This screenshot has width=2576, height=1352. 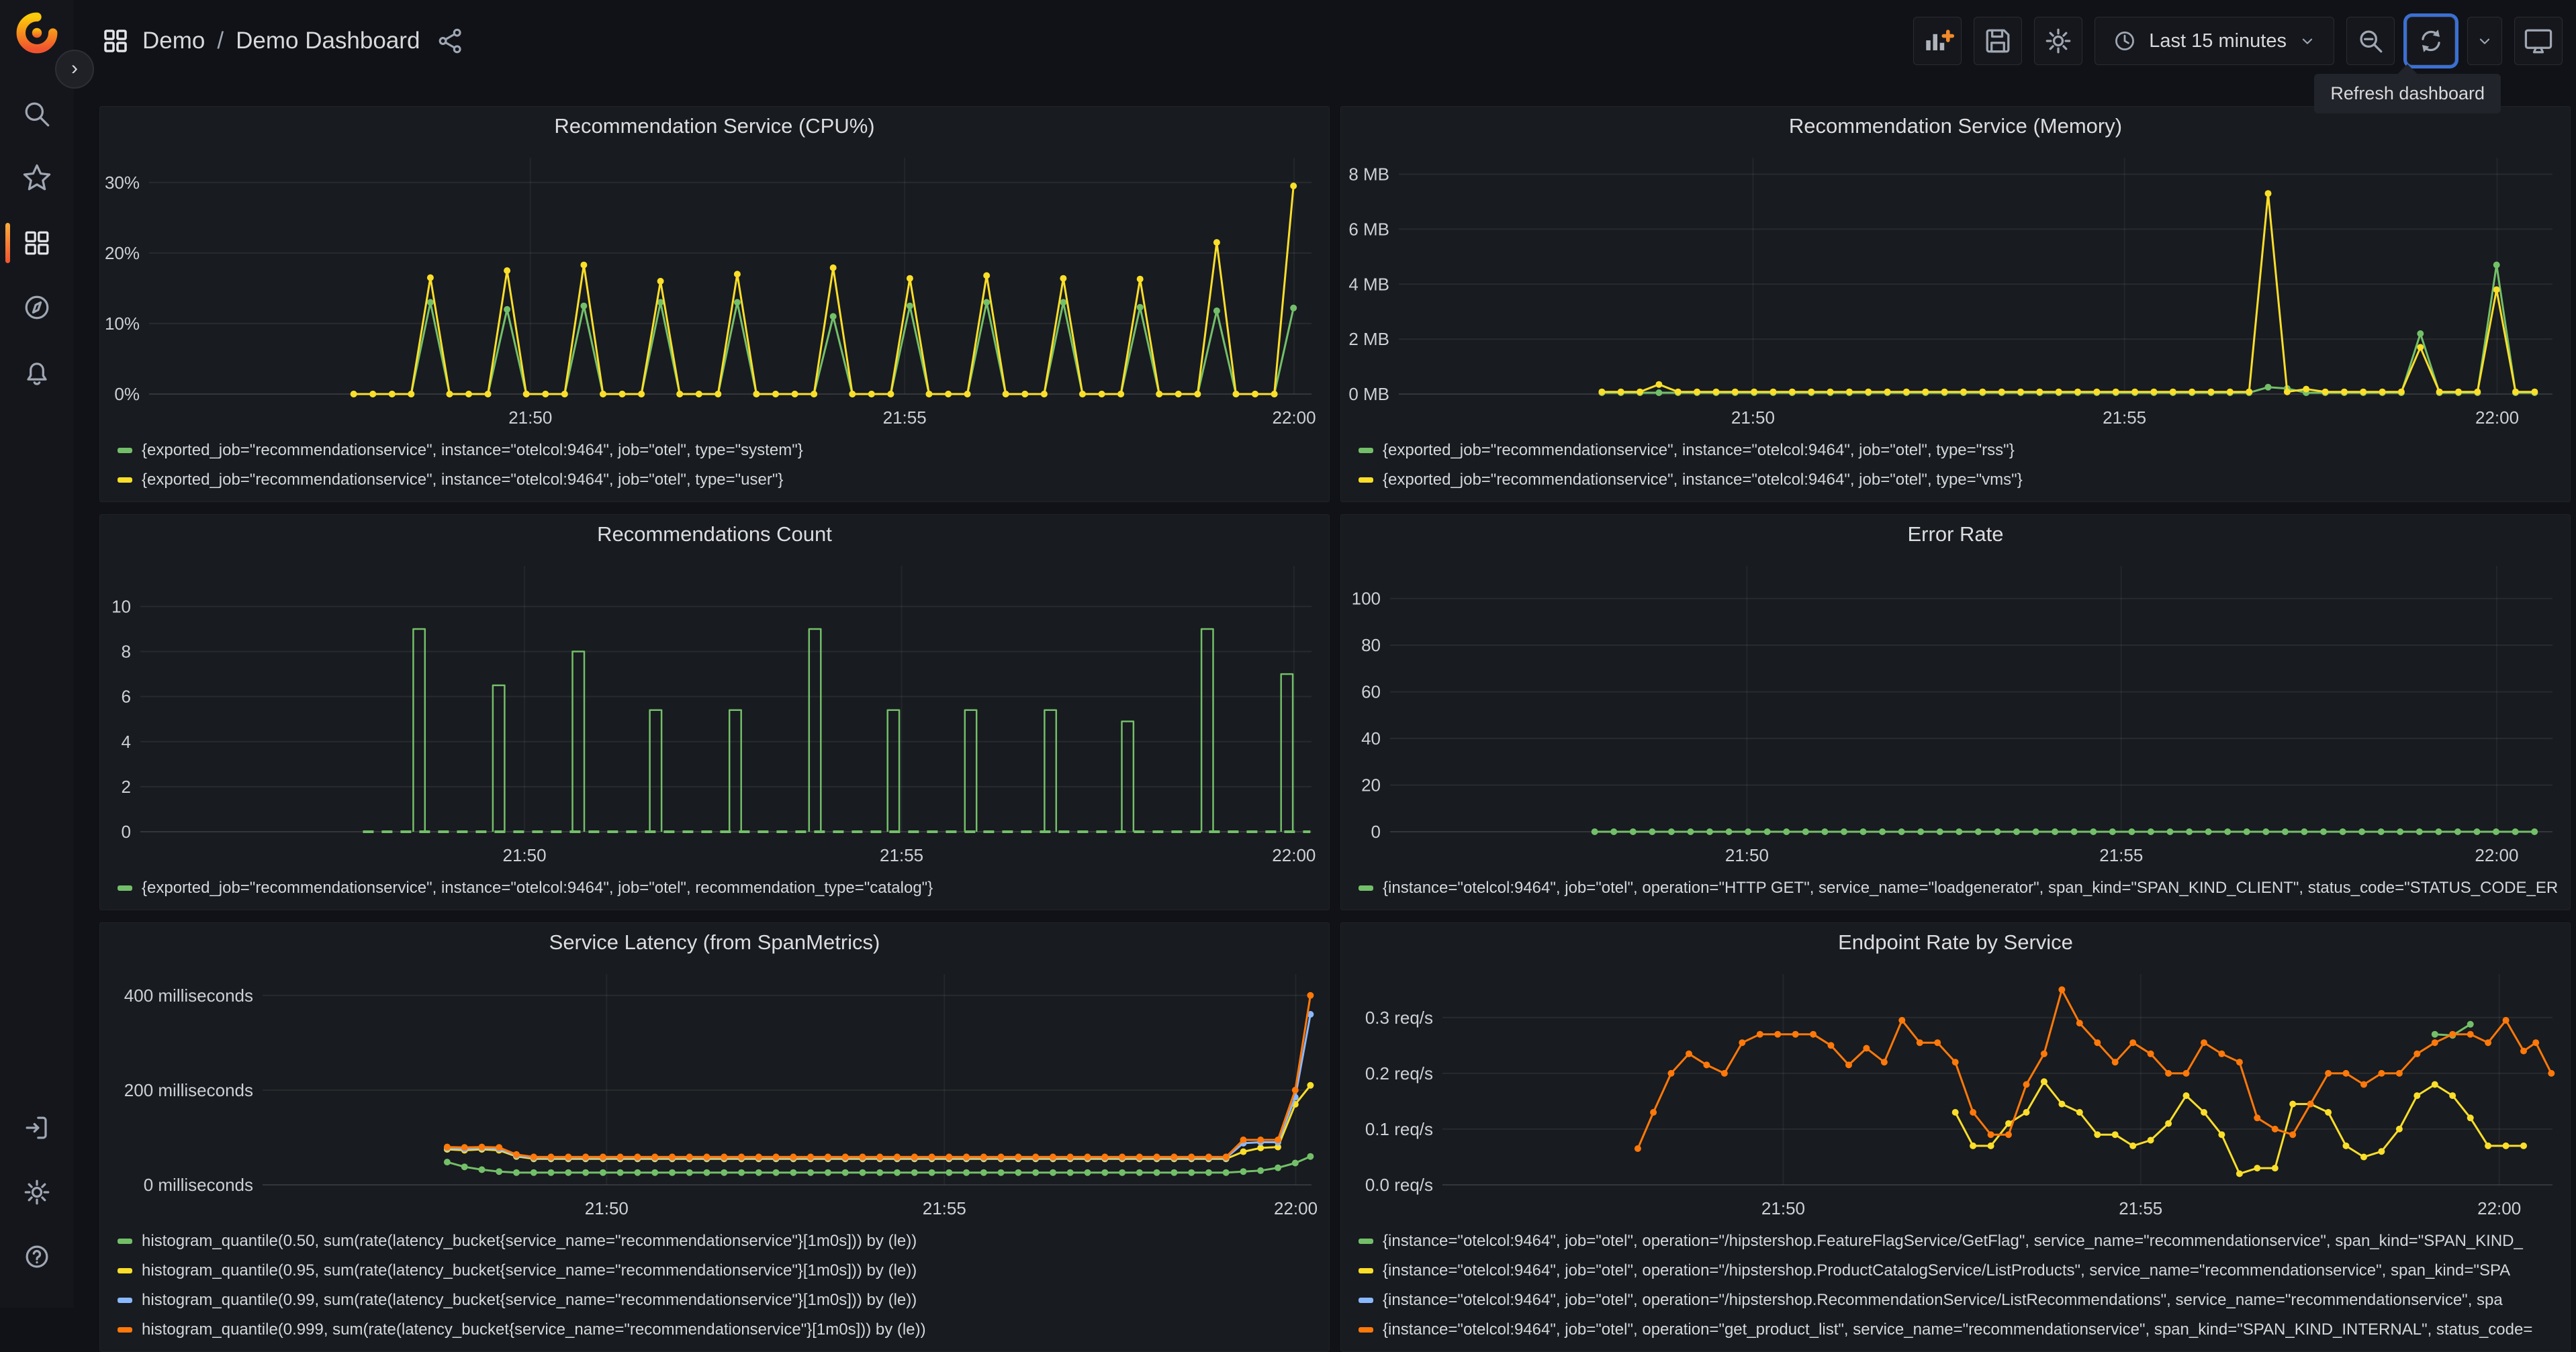 What do you see at coordinates (1371, 692) in the screenshot?
I see `svg-text: 60` at bounding box center [1371, 692].